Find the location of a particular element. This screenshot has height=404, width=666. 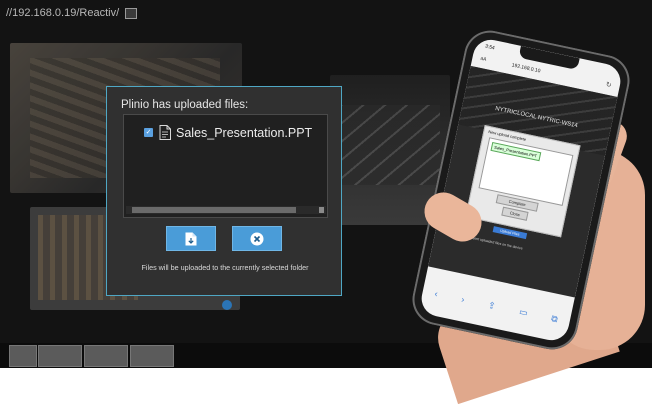

file-list: ✓ Sales_Presentation.PPT is located at coordinates (225, 166).